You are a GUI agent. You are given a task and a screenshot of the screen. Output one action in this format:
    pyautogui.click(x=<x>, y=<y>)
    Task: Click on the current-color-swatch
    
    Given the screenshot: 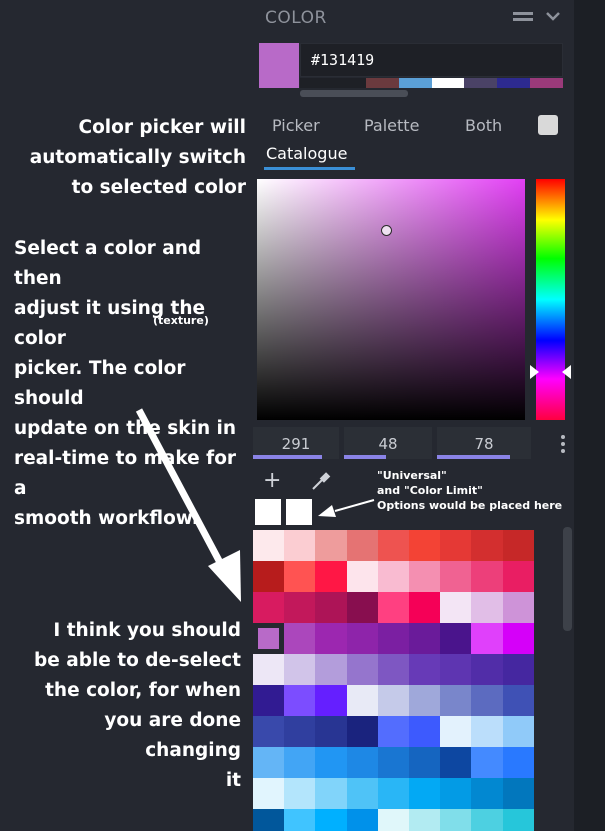 What is the action you would take?
    pyautogui.click(x=279, y=65)
    